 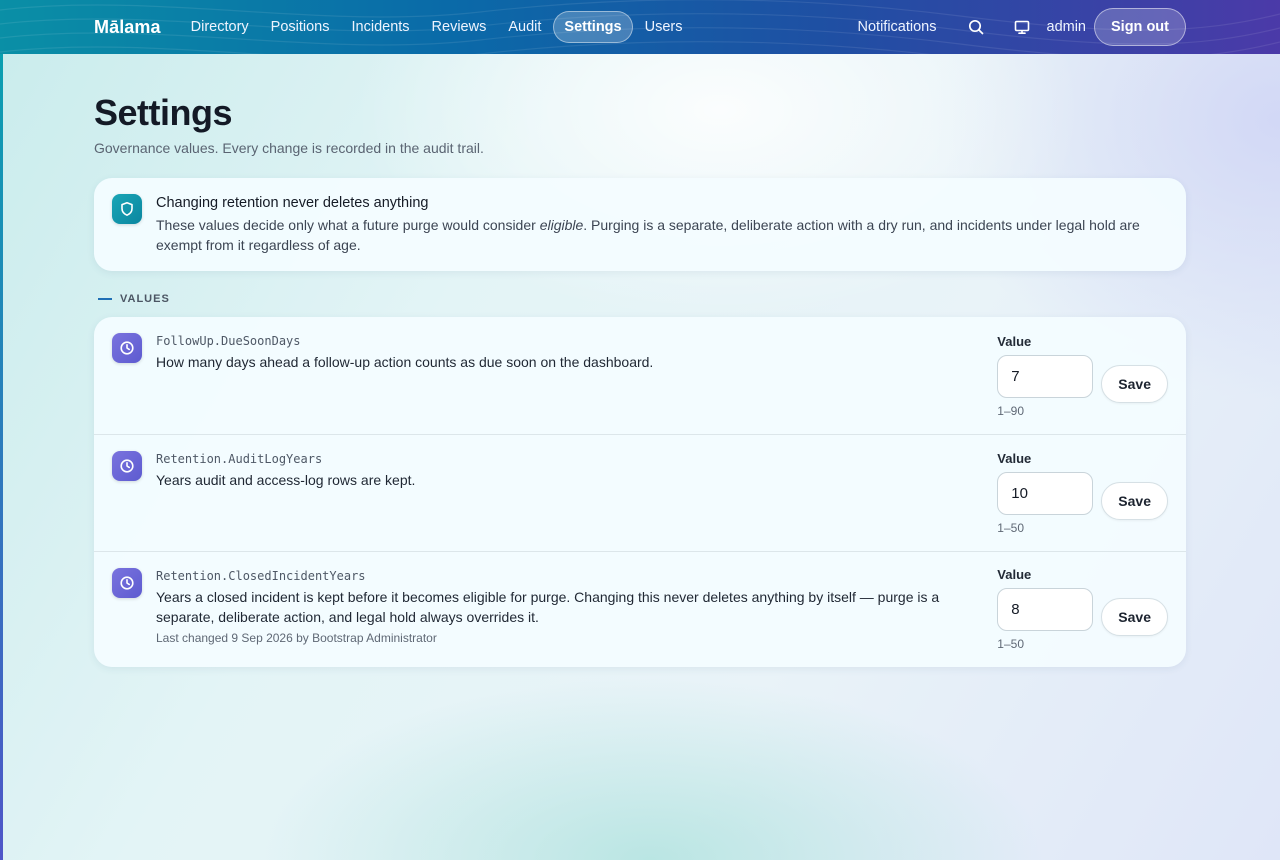 What do you see at coordinates (300, 27) in the screenshot?
I see `nav-item-positions: Positions` at bounding box center [300, 27].